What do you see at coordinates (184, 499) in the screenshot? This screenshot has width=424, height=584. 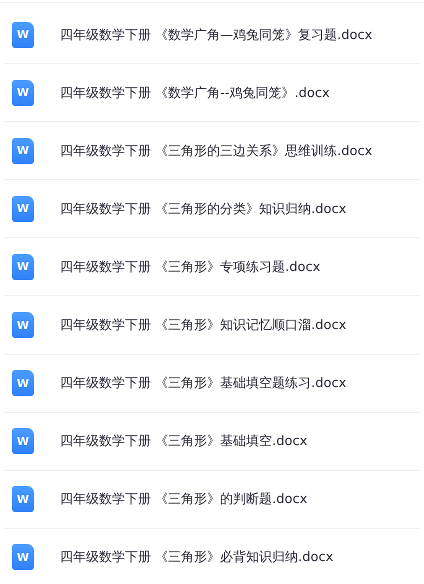 I see `file-name: 四年级数学下册 《三角形》的判断题.docx` at bounding box center [184, 499].